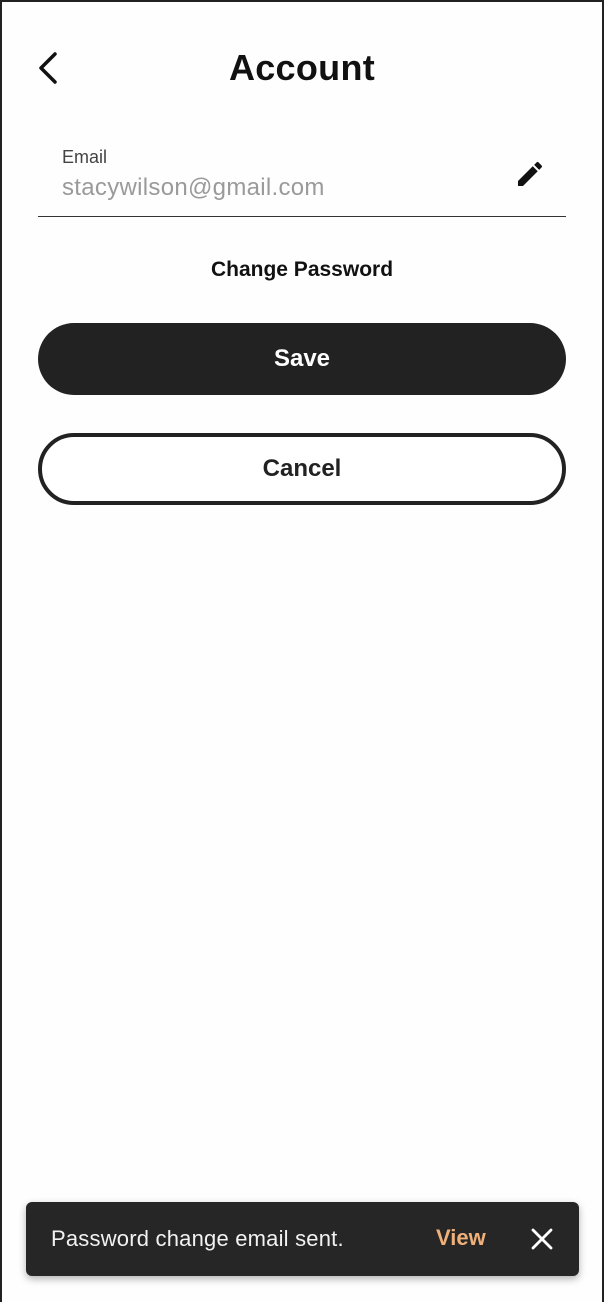 This screenshot has width=604, height=1302. I want to click on cancel-button: Cancel, so click(302, 469).